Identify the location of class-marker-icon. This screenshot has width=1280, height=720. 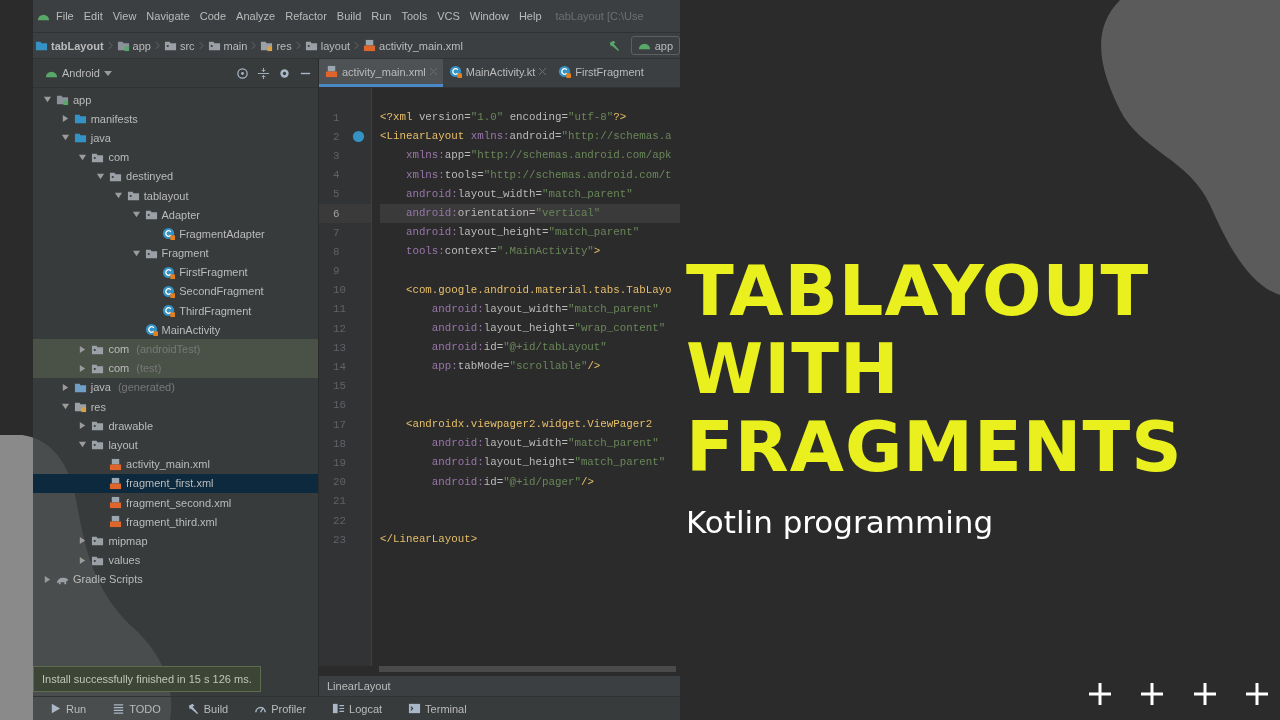
(358, 137).